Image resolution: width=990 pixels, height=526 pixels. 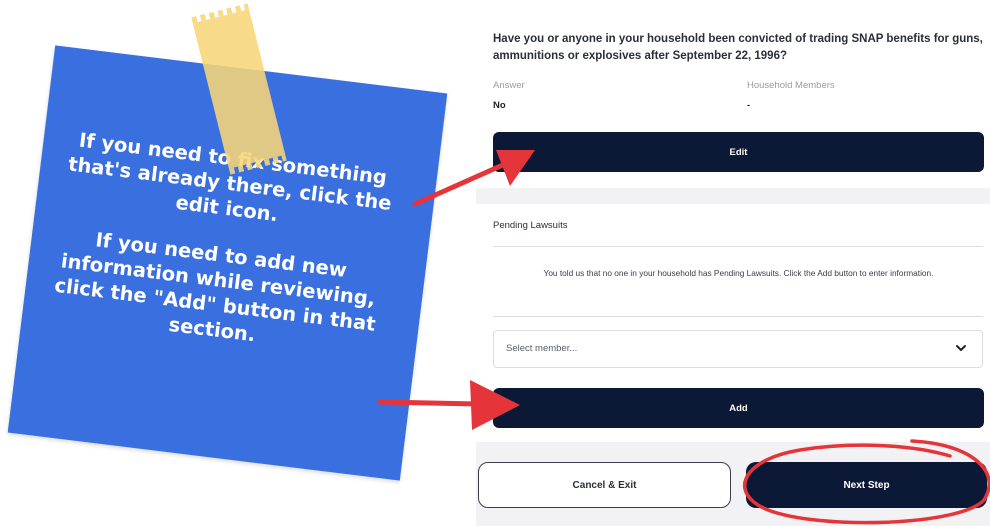 What do you see at coordinates (791, 85) in the screenshot?
I see `household-members-label: Household Members` at bounding box center [791, 85].